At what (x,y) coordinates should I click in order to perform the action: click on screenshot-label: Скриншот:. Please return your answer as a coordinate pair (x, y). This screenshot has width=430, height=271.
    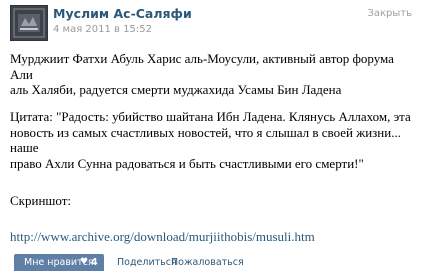
    Looking at the image, I should click on (41, 200).